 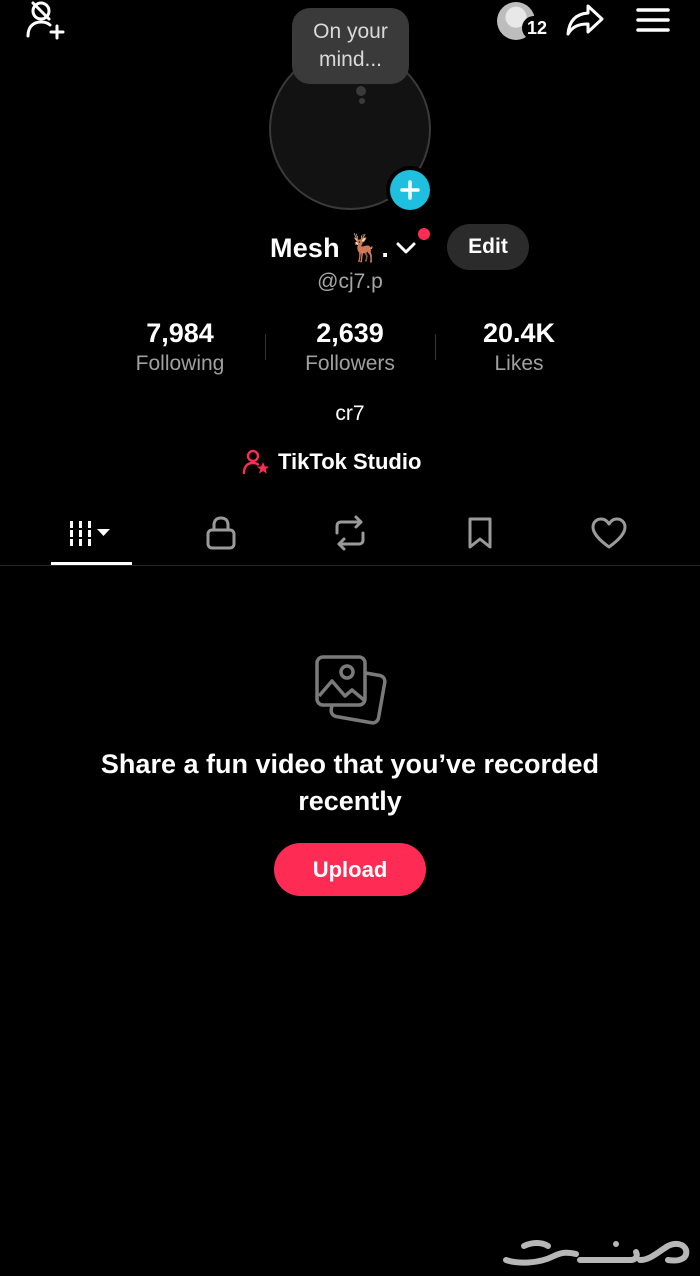 I want to click on edit-profile-button: Edit, so click(x=488, y=247).